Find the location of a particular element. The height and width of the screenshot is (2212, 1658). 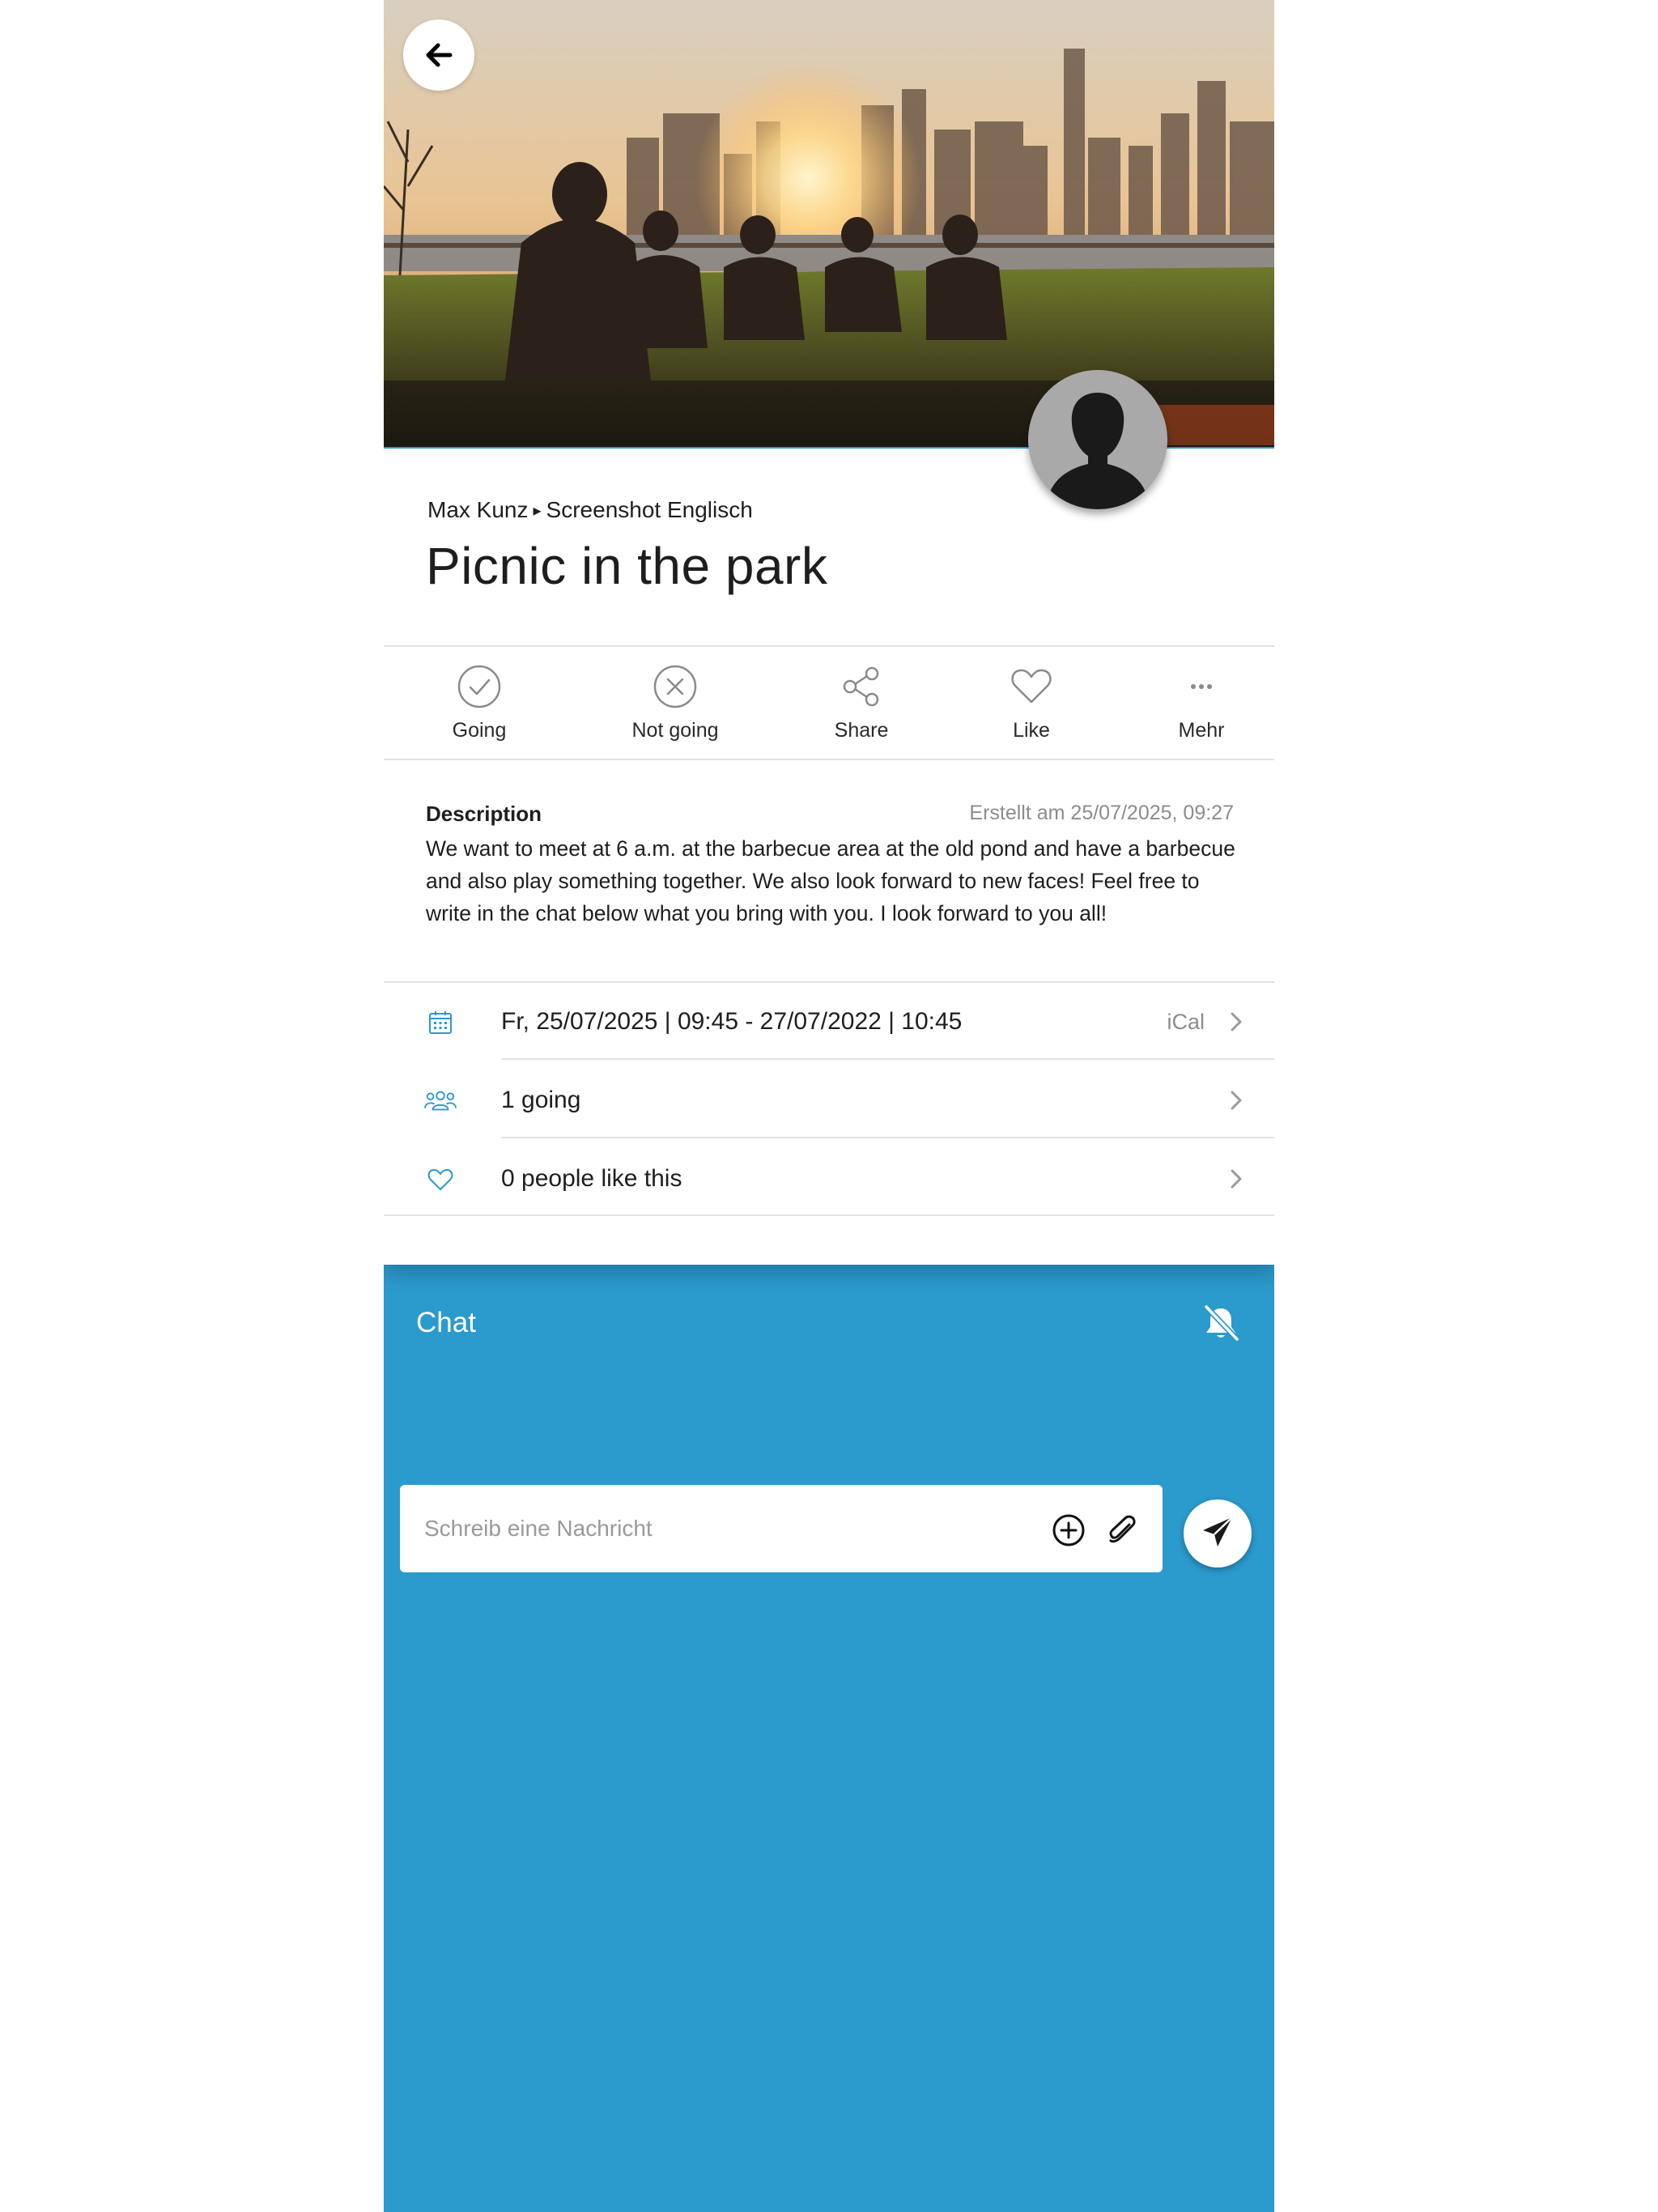

share-button: Share is located at coordinates (861, 701).